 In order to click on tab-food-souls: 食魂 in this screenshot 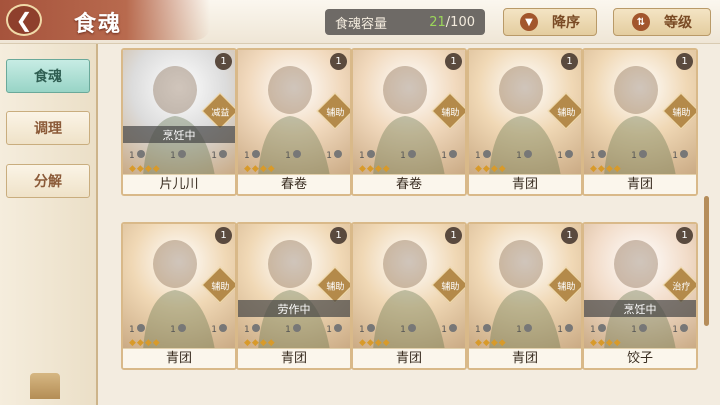, I will do `click(48, 76)`.